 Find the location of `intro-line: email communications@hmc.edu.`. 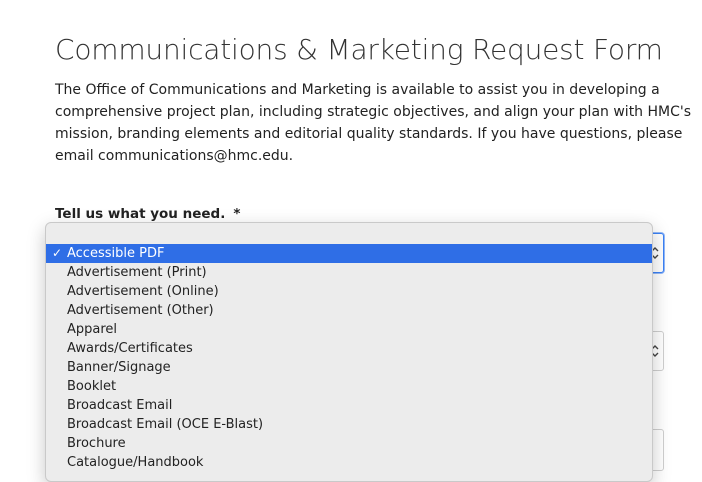

intro-line: email communications@hmc.edu. is located at coordinates (174, 156).